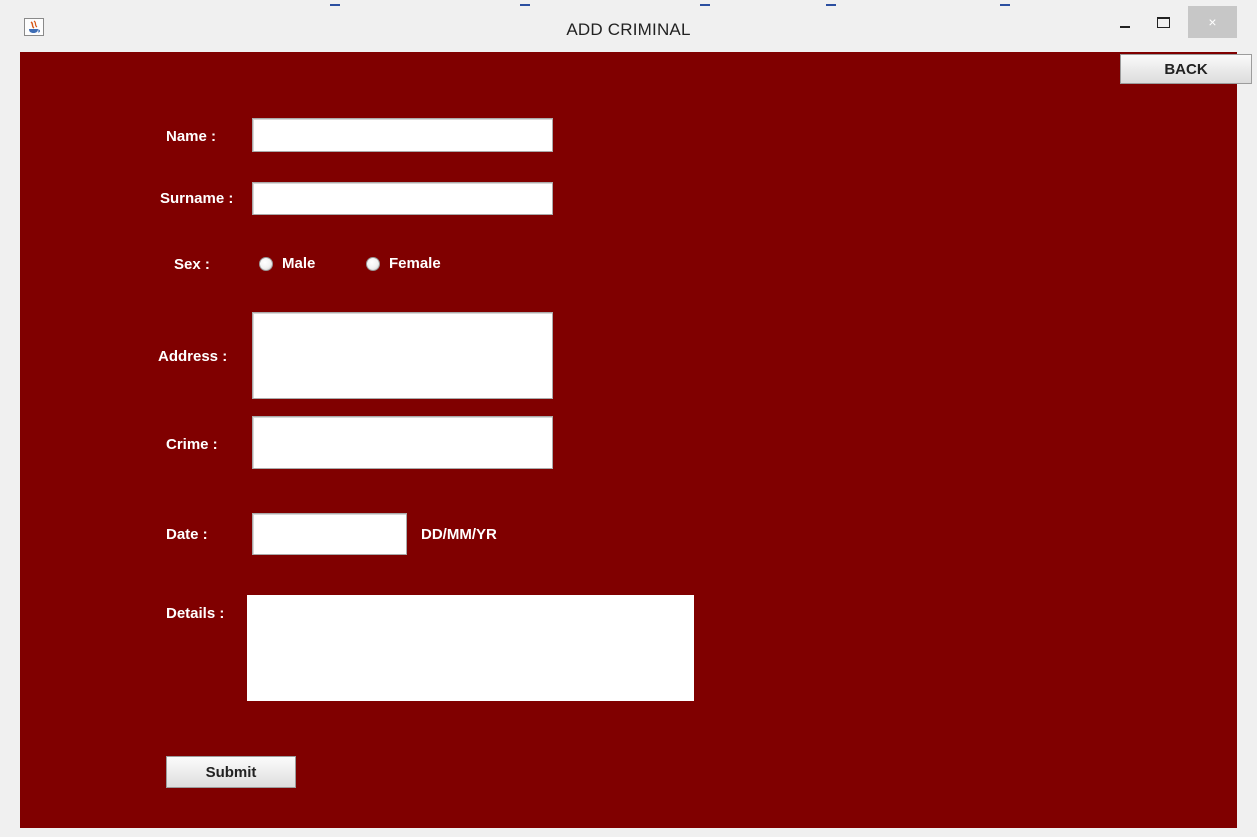 This screenshot has height=837, width=1257. I want to click on submit-button: Submit, so click(231, 772).